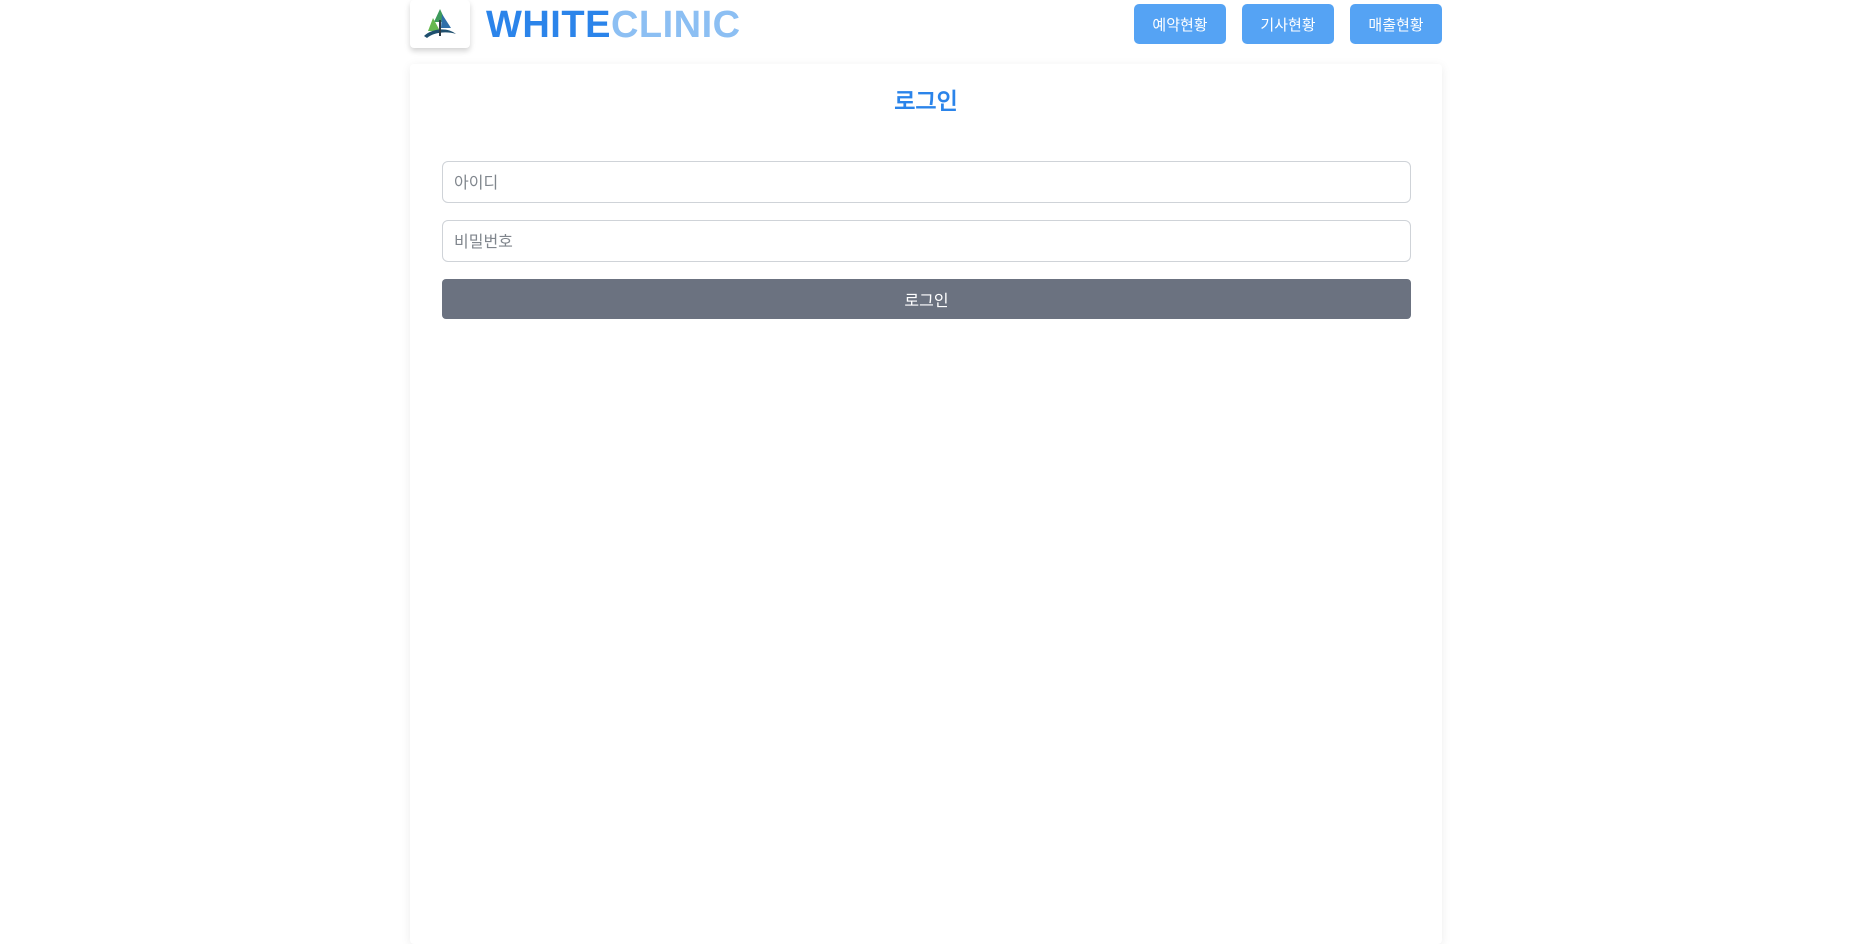  Describe the element at coordinates (1396, 24) in the screenshot. I see `sales-status-button: 매출현황` at that location.